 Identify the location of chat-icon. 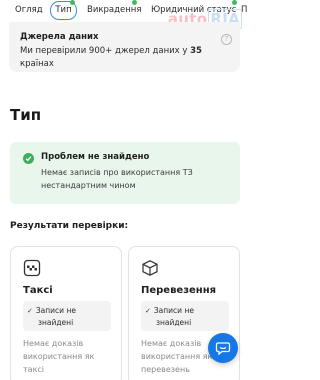
(223, 349).